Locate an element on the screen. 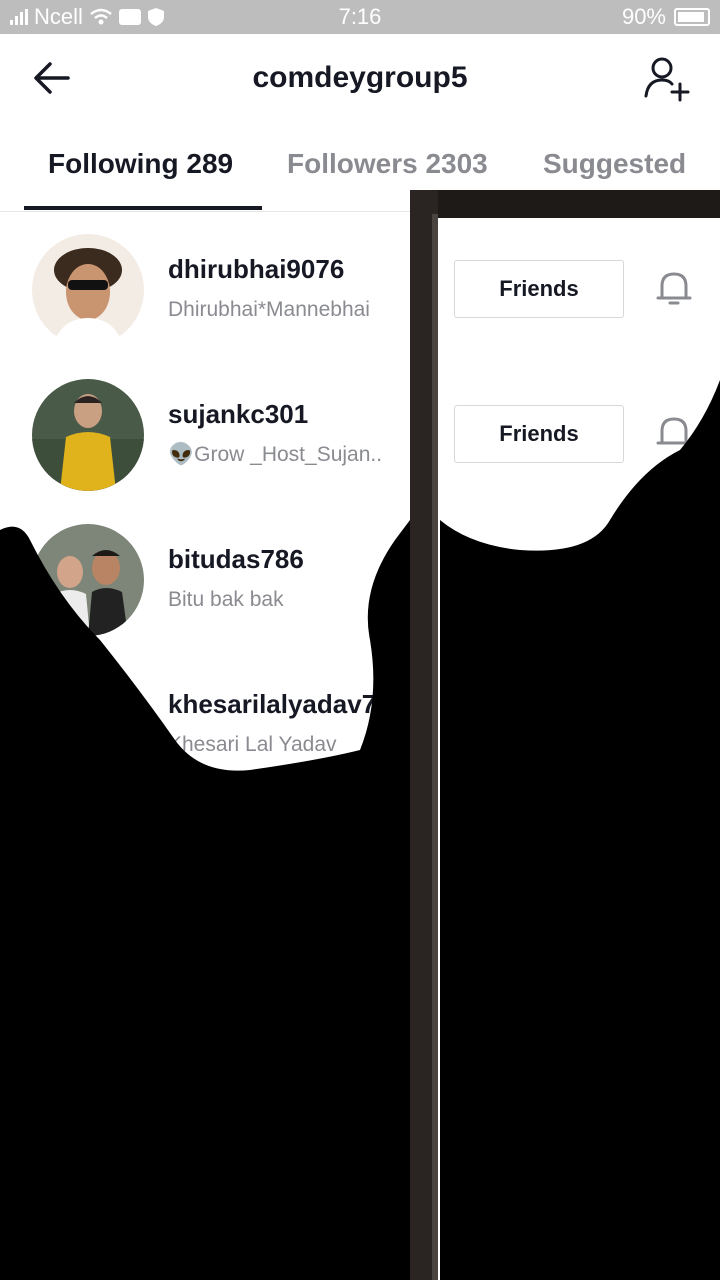 The height and width of the screenshot is (1280, 720). wifi-icon is located at coordinates (101, 16).